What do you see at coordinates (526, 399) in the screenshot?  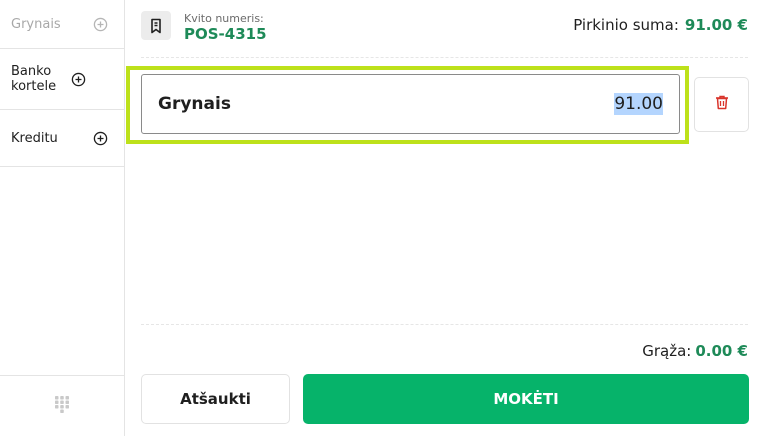 I see `pay-button: MOKĖTI` at bounding box center [526, 399].